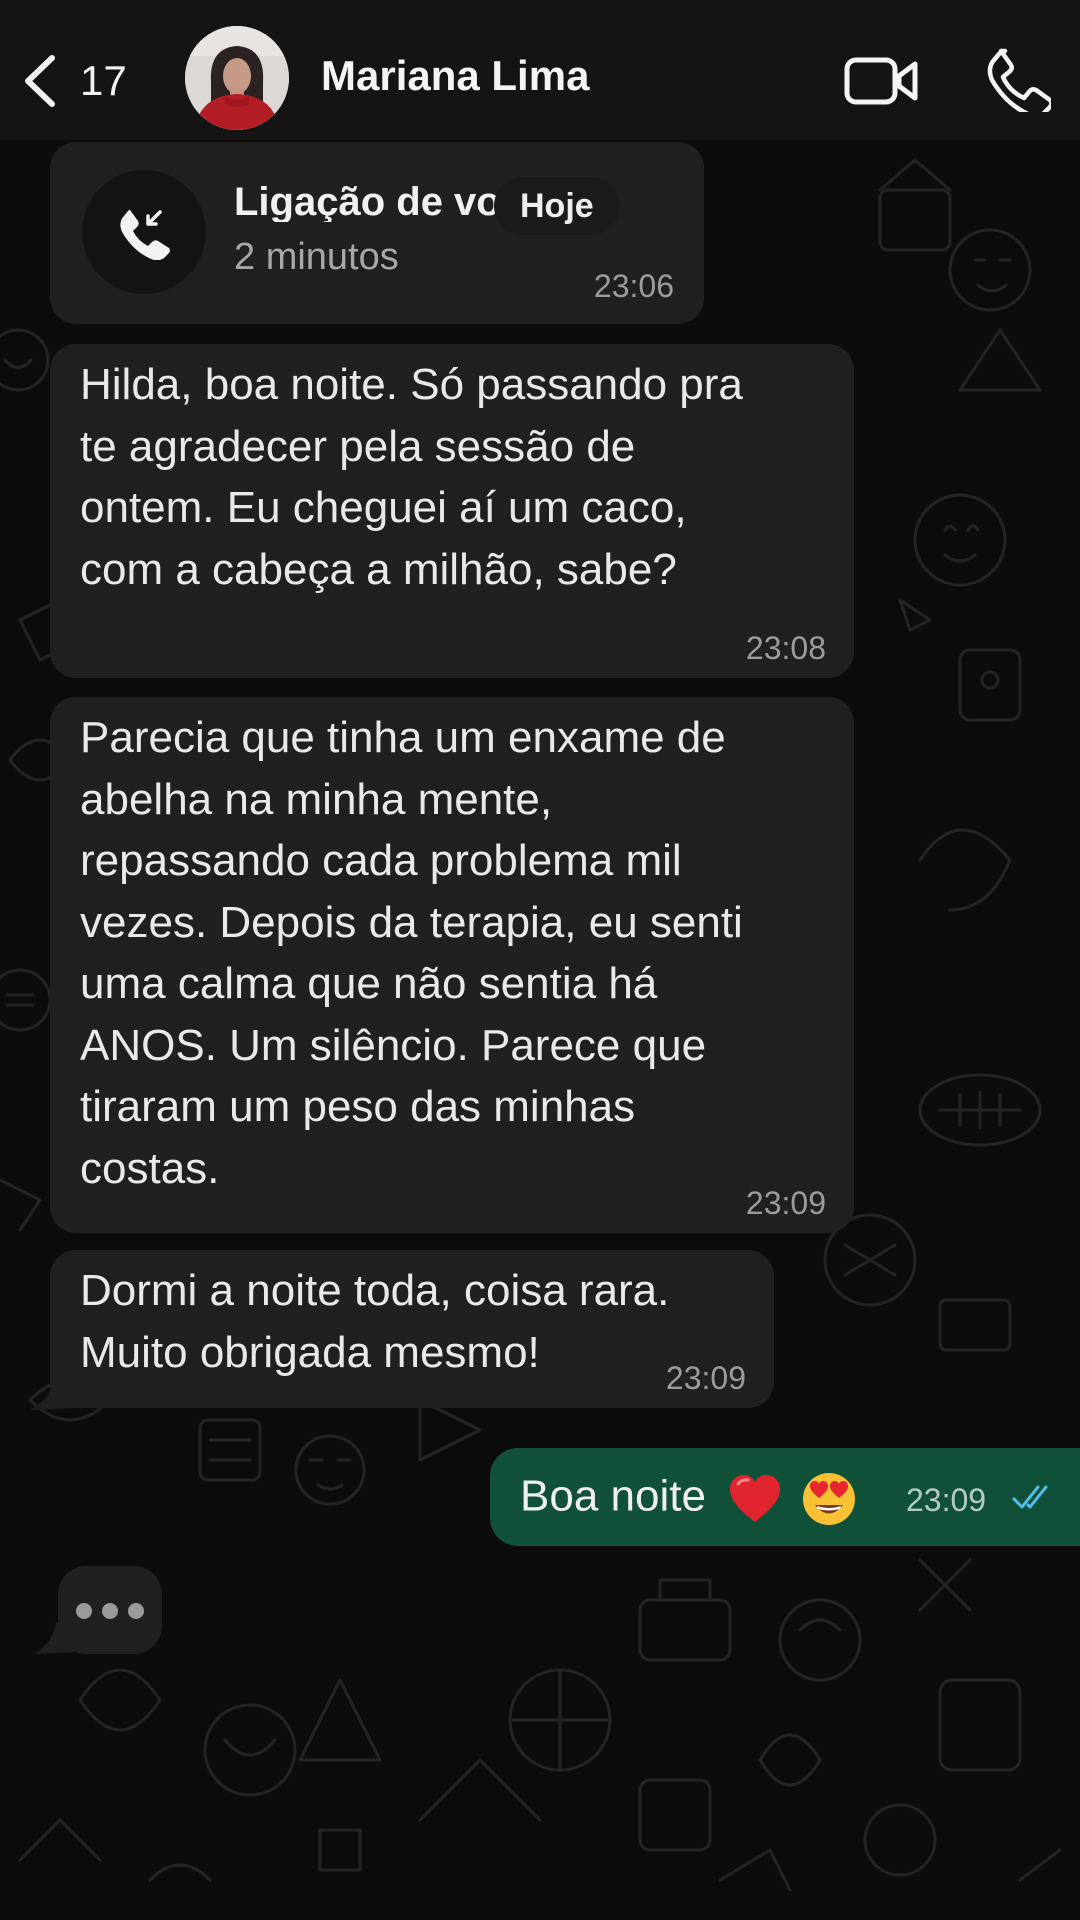 The image size is (1080, 1920). What do you see at coordinates (613, 1496) in the screenshot?
I see `message-text: Boa noite` at bounding box center [613, 1496].